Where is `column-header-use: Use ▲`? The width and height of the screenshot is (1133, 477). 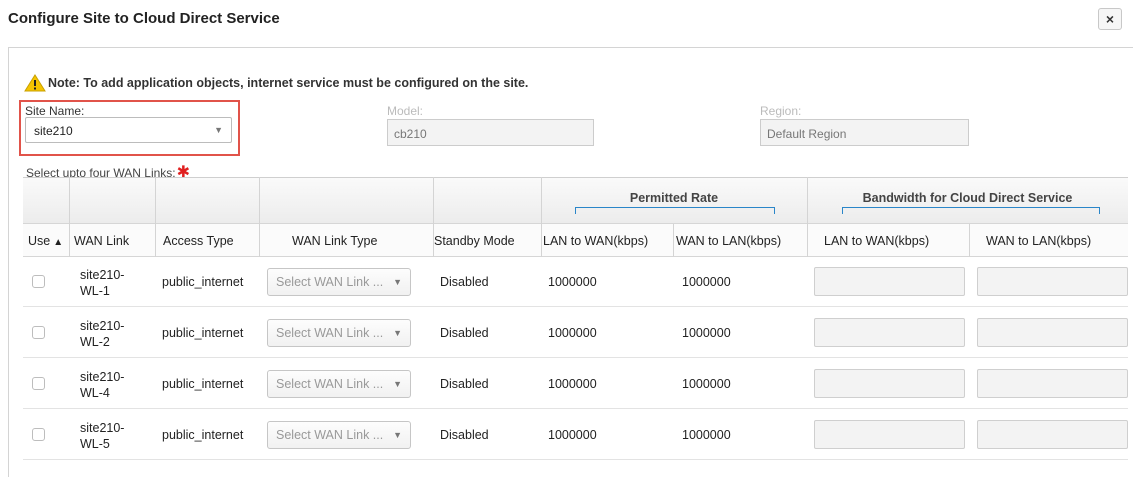
column-header-use: Use ▲ is located at coordinates (45, 241).